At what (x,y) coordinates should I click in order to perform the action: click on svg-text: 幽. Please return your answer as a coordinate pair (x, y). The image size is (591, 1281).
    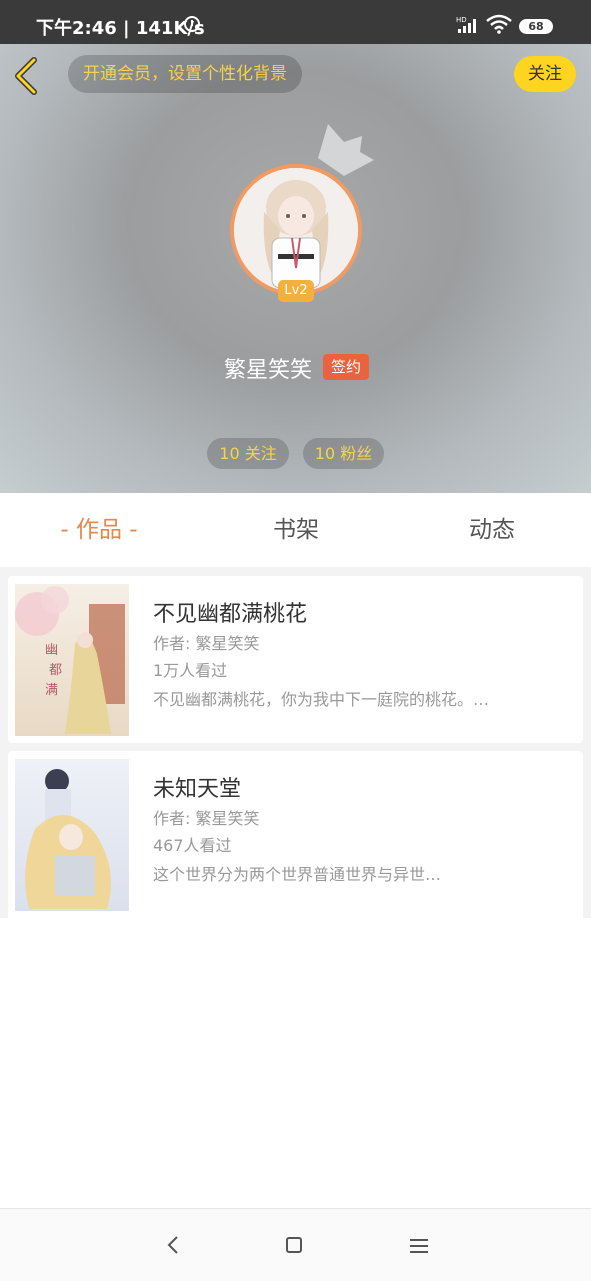
    Looking at the image, I should click on (51, 650).